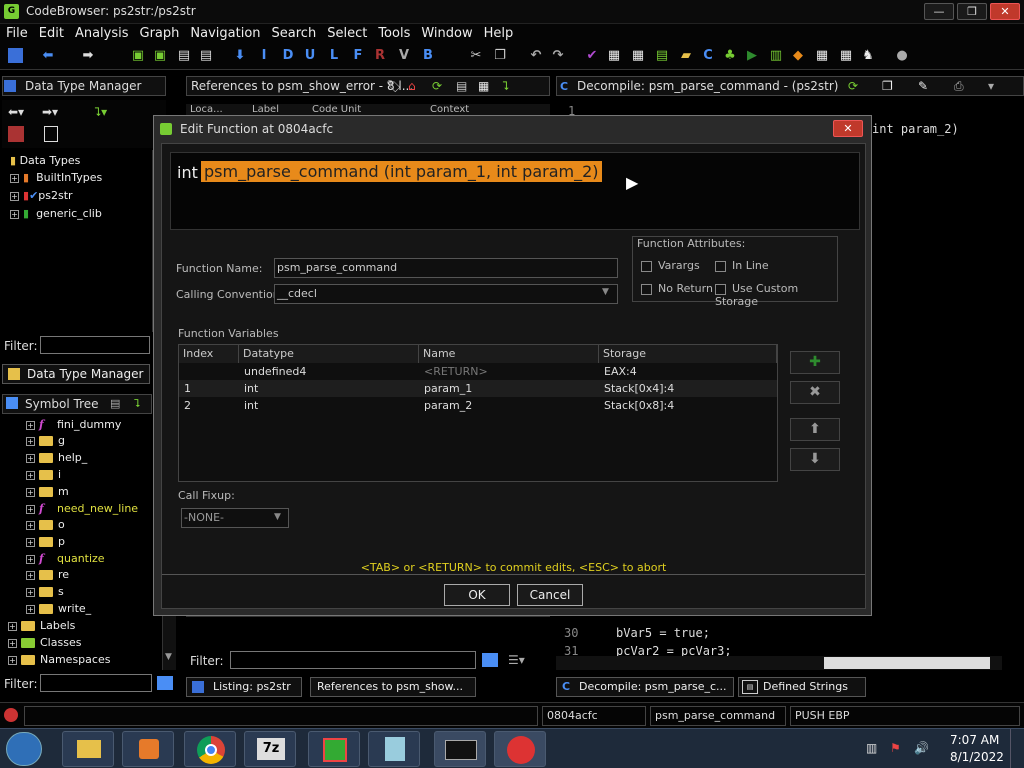  I want to click on decompile-hscrollbar, so click(779, 663).